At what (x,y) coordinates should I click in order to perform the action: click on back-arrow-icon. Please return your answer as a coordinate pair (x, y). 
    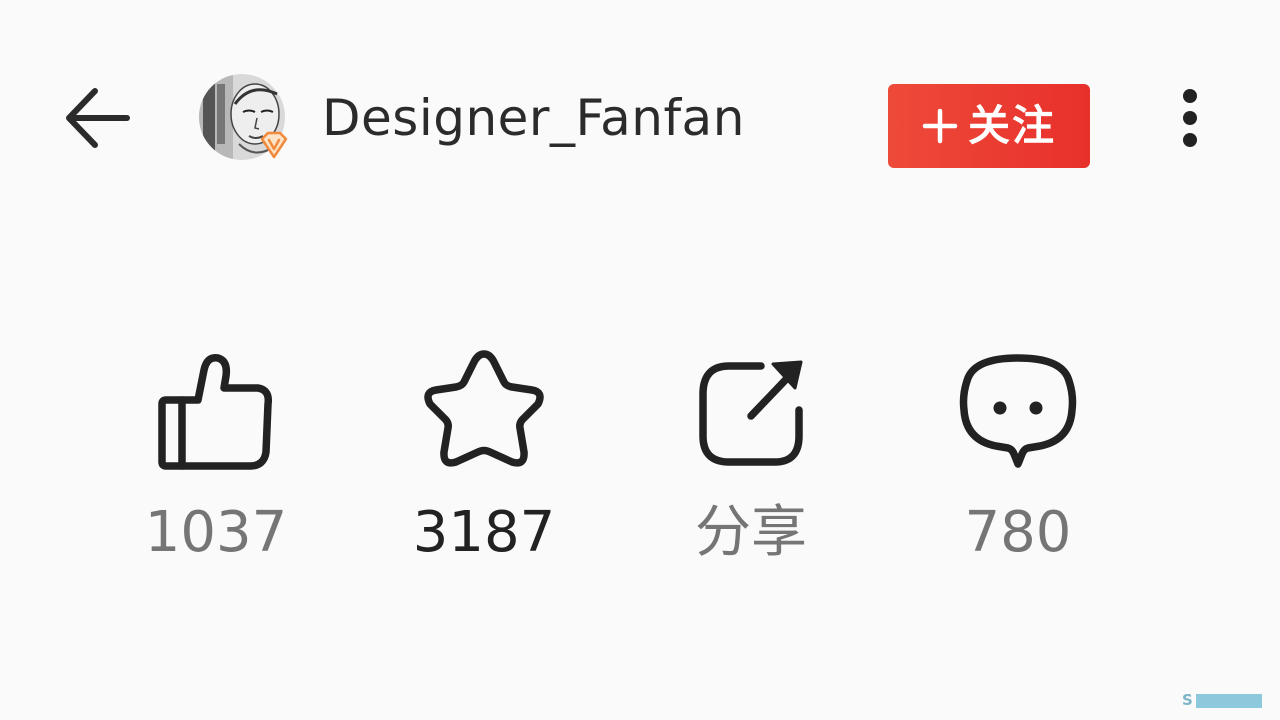
    Looking at the image, I should click on (98, 118).